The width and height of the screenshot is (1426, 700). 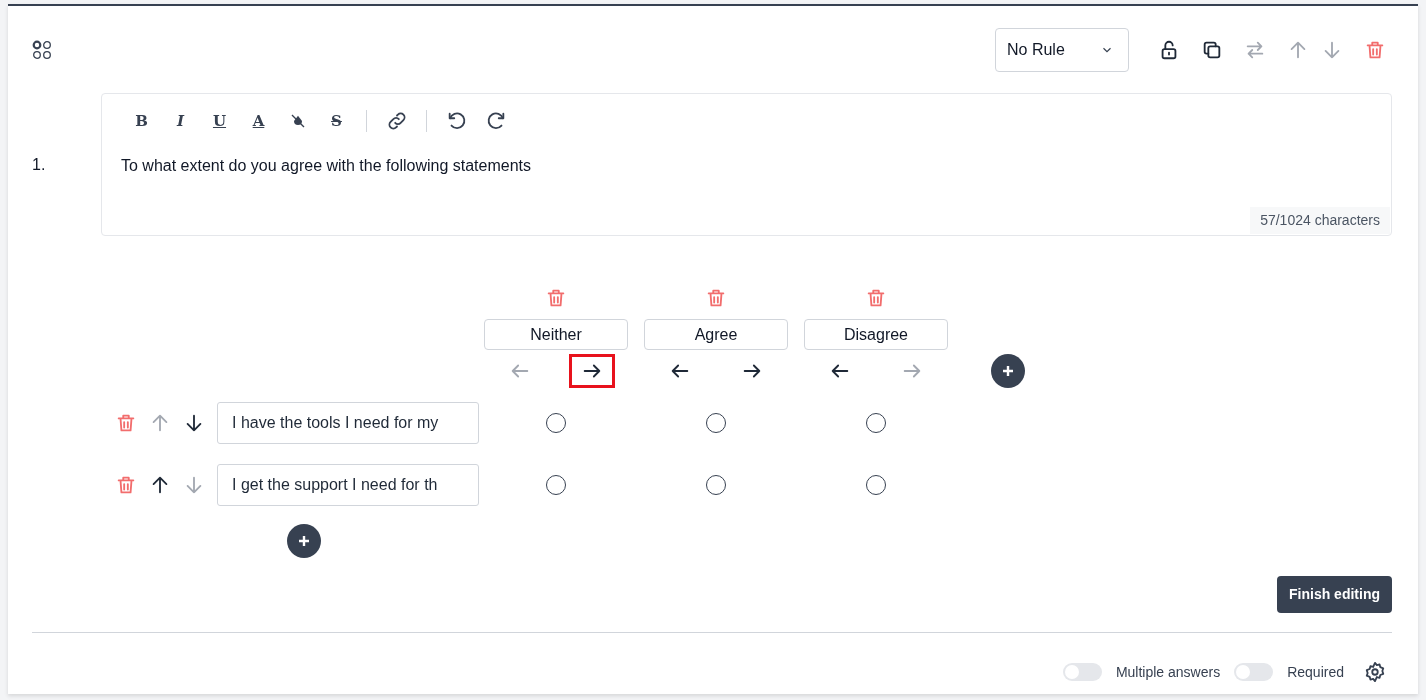 I want to click on underline-button: U, so click(x=219, y=121).